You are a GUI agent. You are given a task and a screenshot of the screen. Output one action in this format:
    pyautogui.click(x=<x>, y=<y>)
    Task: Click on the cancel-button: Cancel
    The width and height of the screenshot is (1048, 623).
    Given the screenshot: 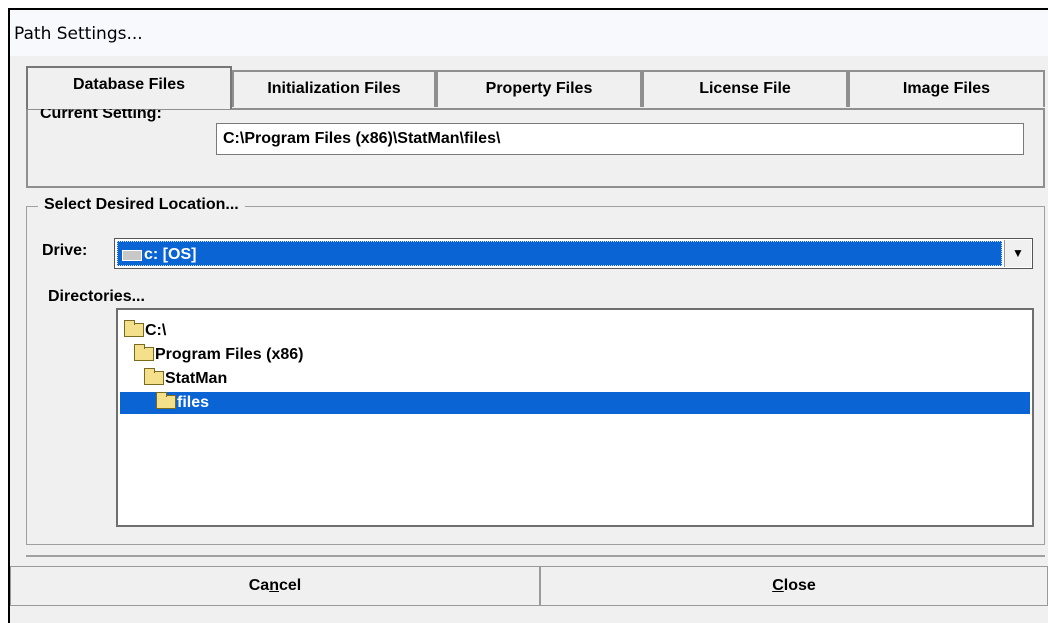 What is the action you would take?
    pyautogui.click(x=275, y=586)
    